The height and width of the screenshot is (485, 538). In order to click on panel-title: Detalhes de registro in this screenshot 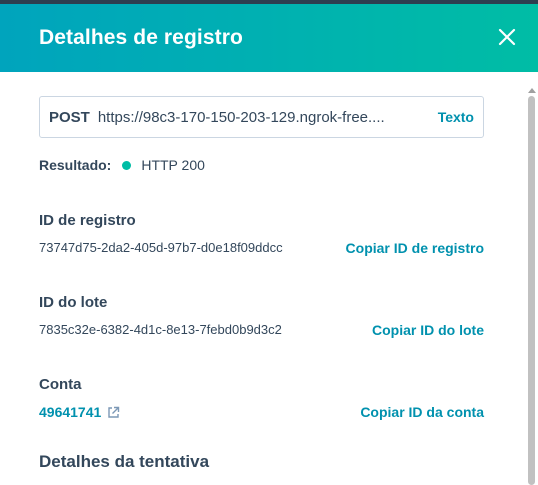, I will do `click(141, 37)`.